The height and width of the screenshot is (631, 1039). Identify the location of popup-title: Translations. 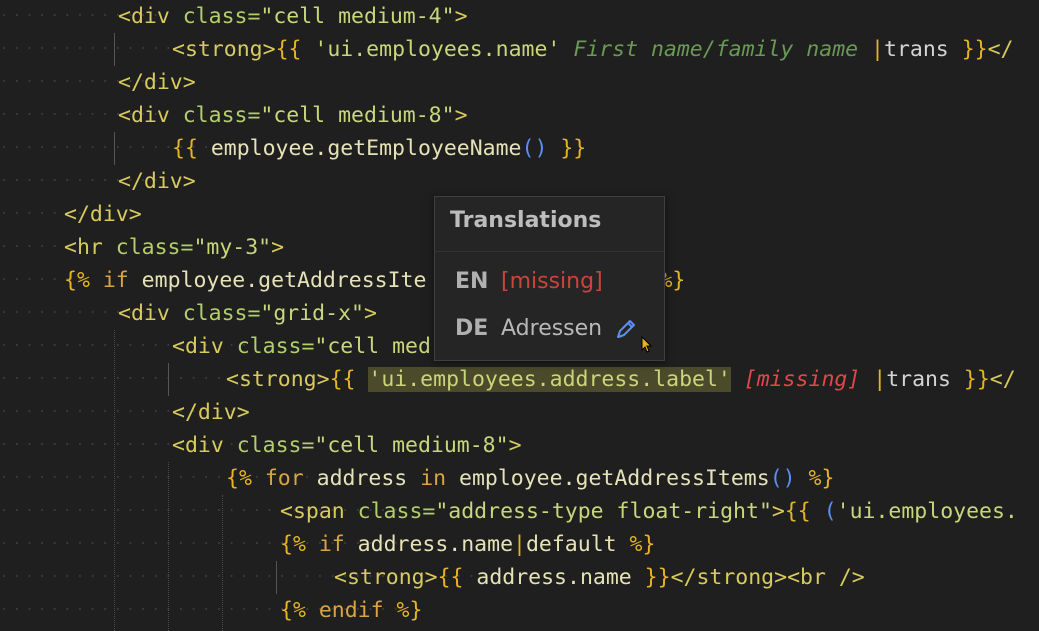
(526, 220).